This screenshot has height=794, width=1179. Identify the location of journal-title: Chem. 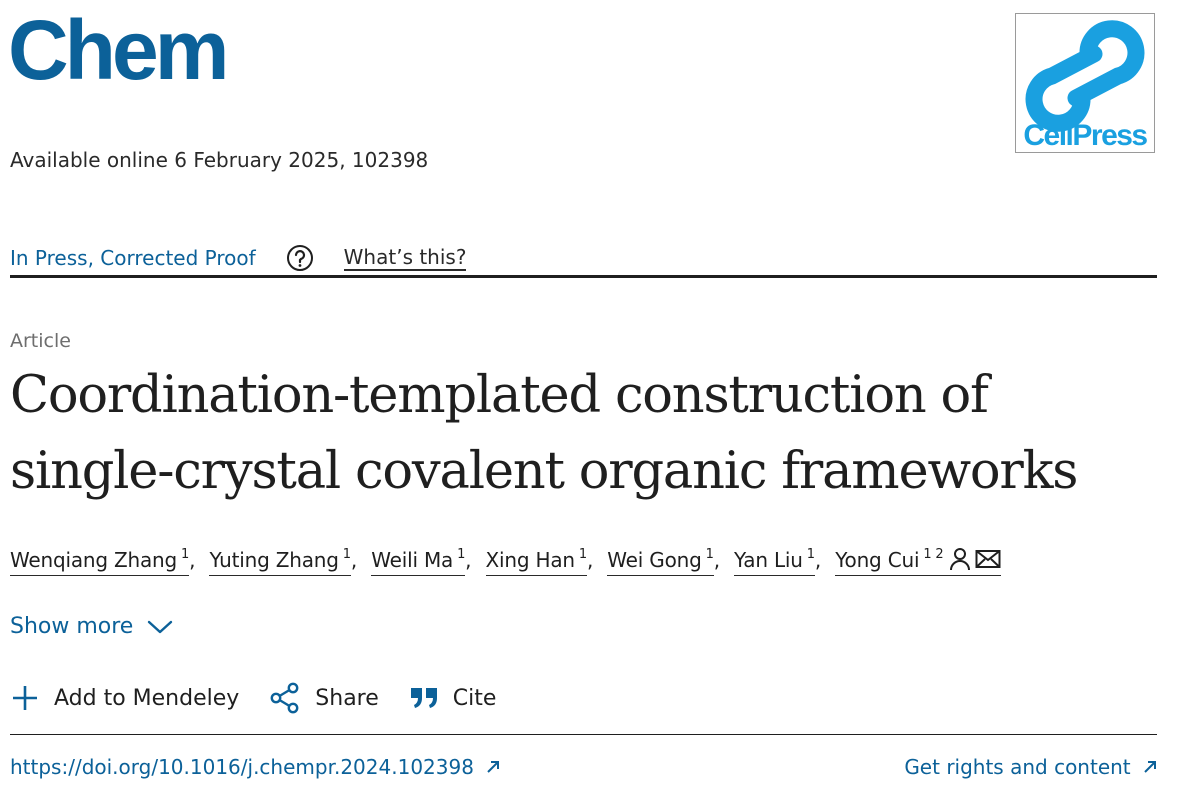
(118, 50).